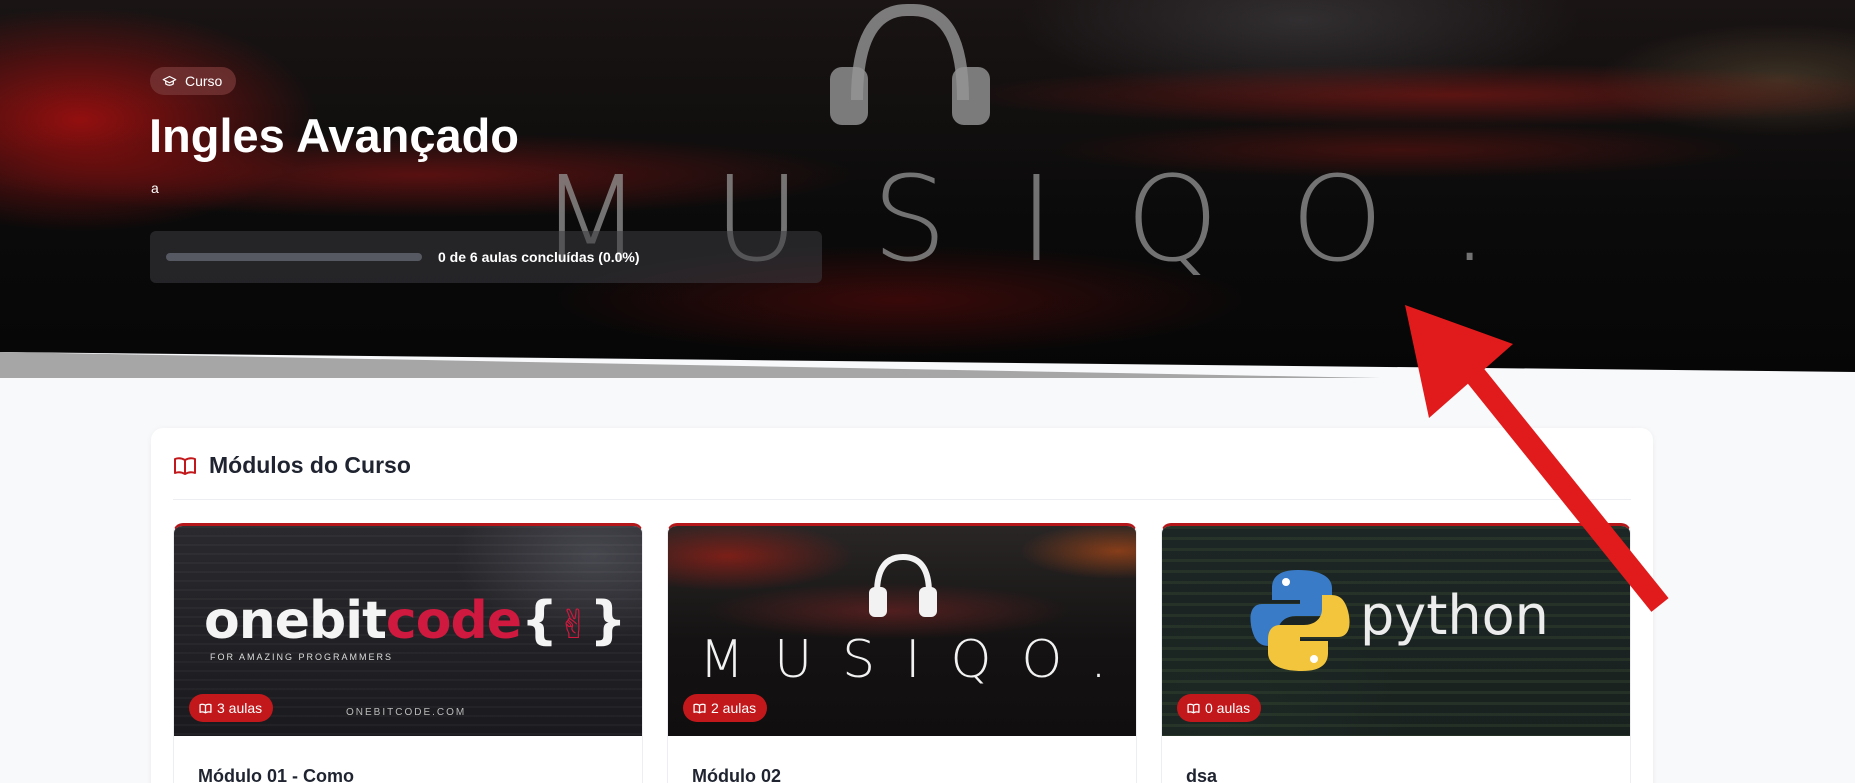 The width and height of the screenshot is (1855, 783). I want to click on modules-title: Módulos do Curso, so click(310, 465).